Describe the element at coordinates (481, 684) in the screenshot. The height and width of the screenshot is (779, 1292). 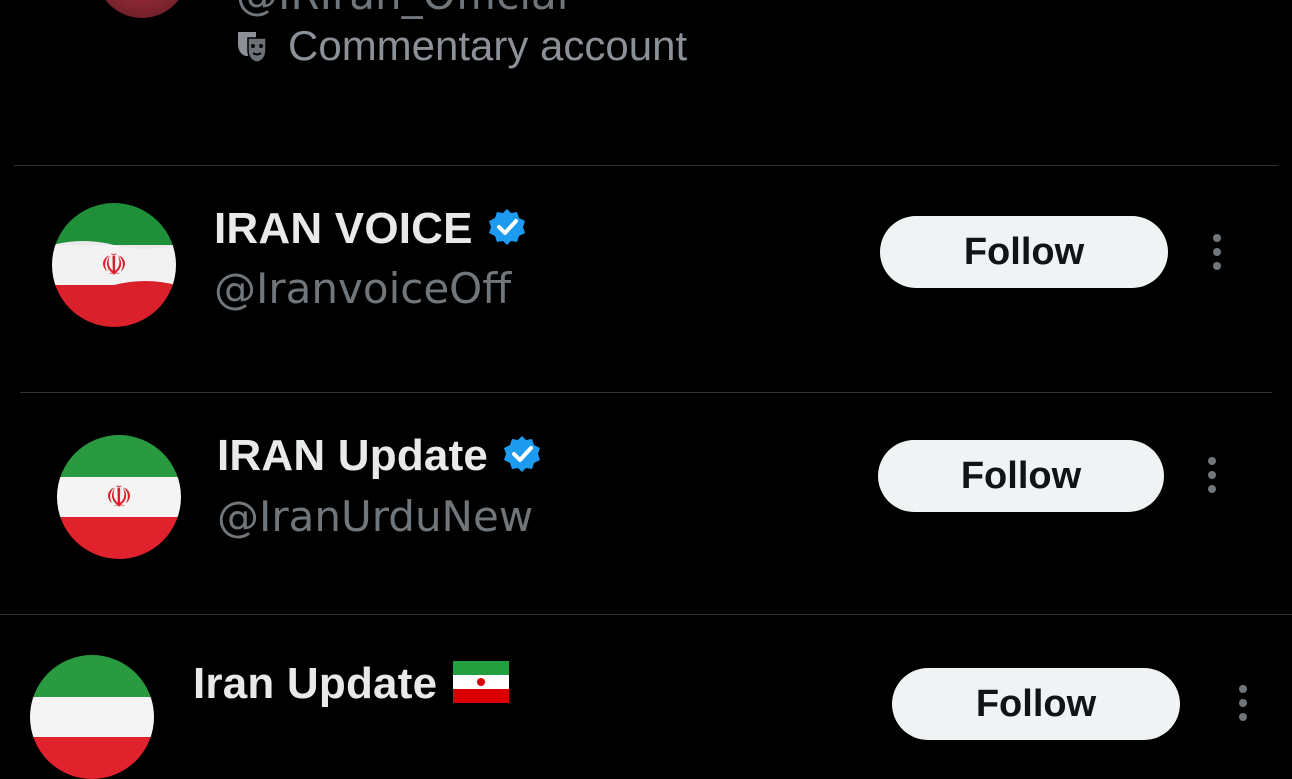
I see `iran-flag-emoji-icon` at that location.